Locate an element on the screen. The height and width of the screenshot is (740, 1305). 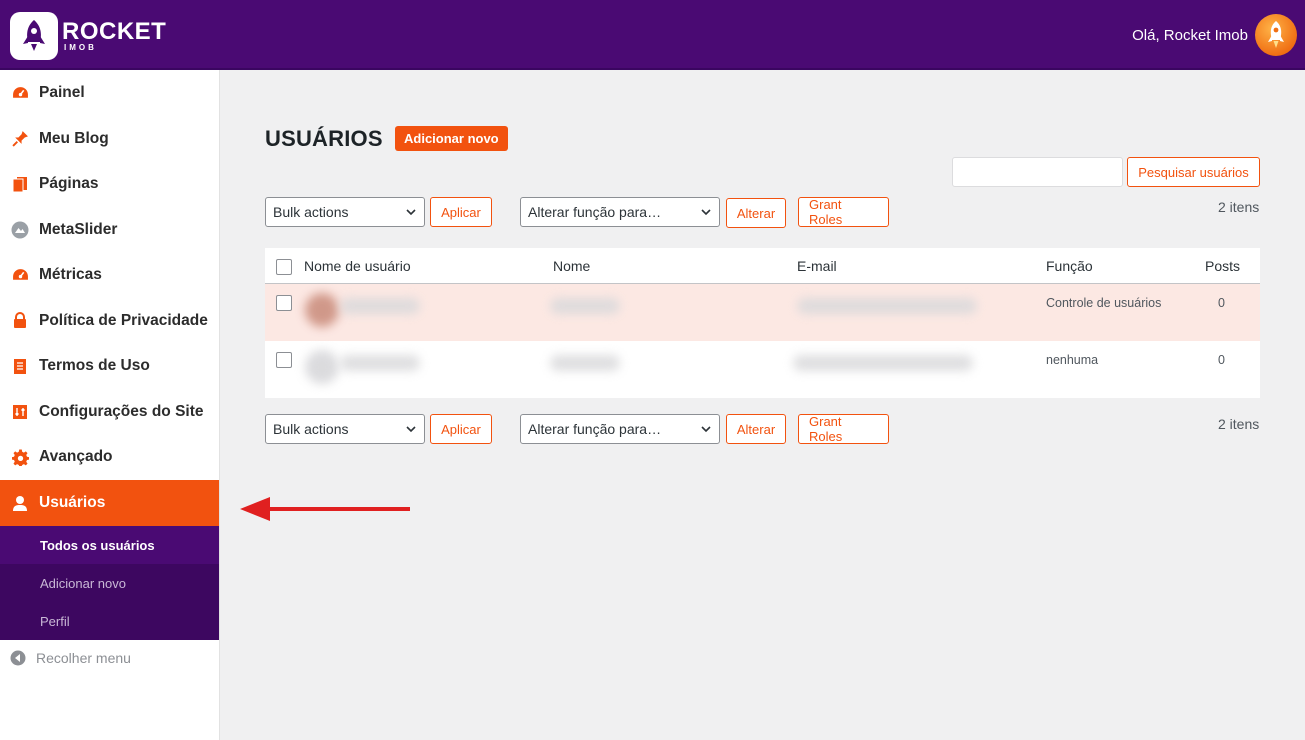
column-header-username: Nome de usuário is located at coordinates (357, 266).